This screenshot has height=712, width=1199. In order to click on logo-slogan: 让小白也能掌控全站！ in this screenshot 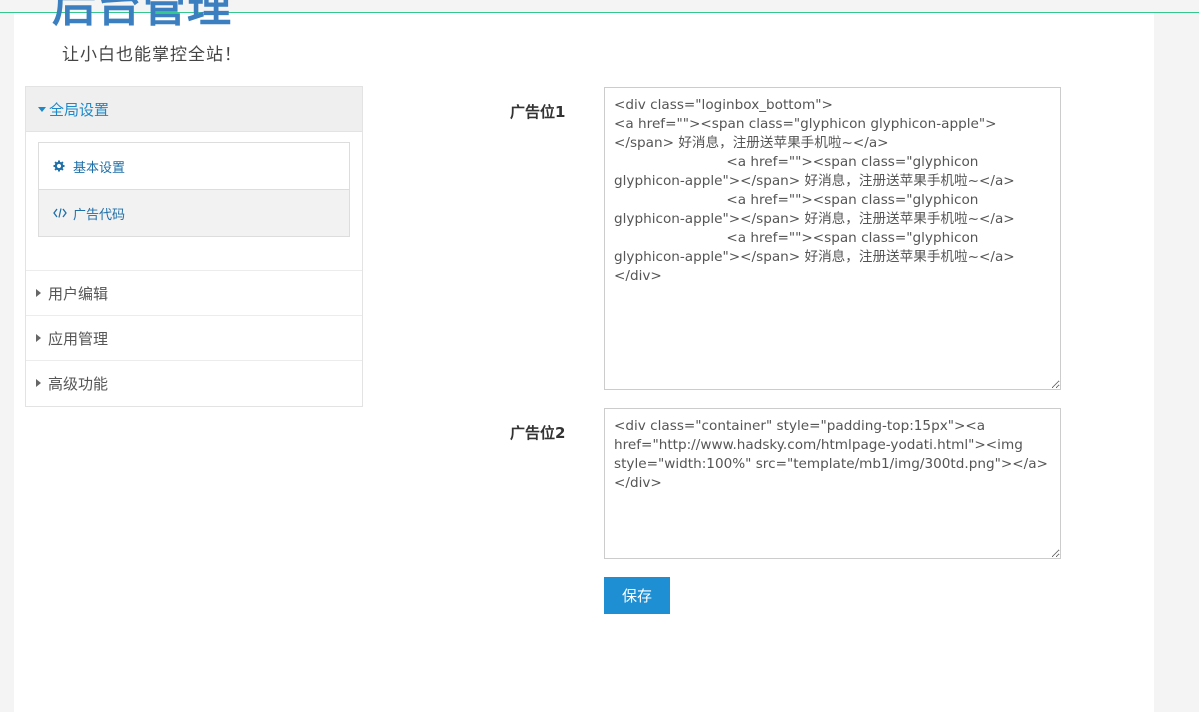, I will do `click(152, 54)`.